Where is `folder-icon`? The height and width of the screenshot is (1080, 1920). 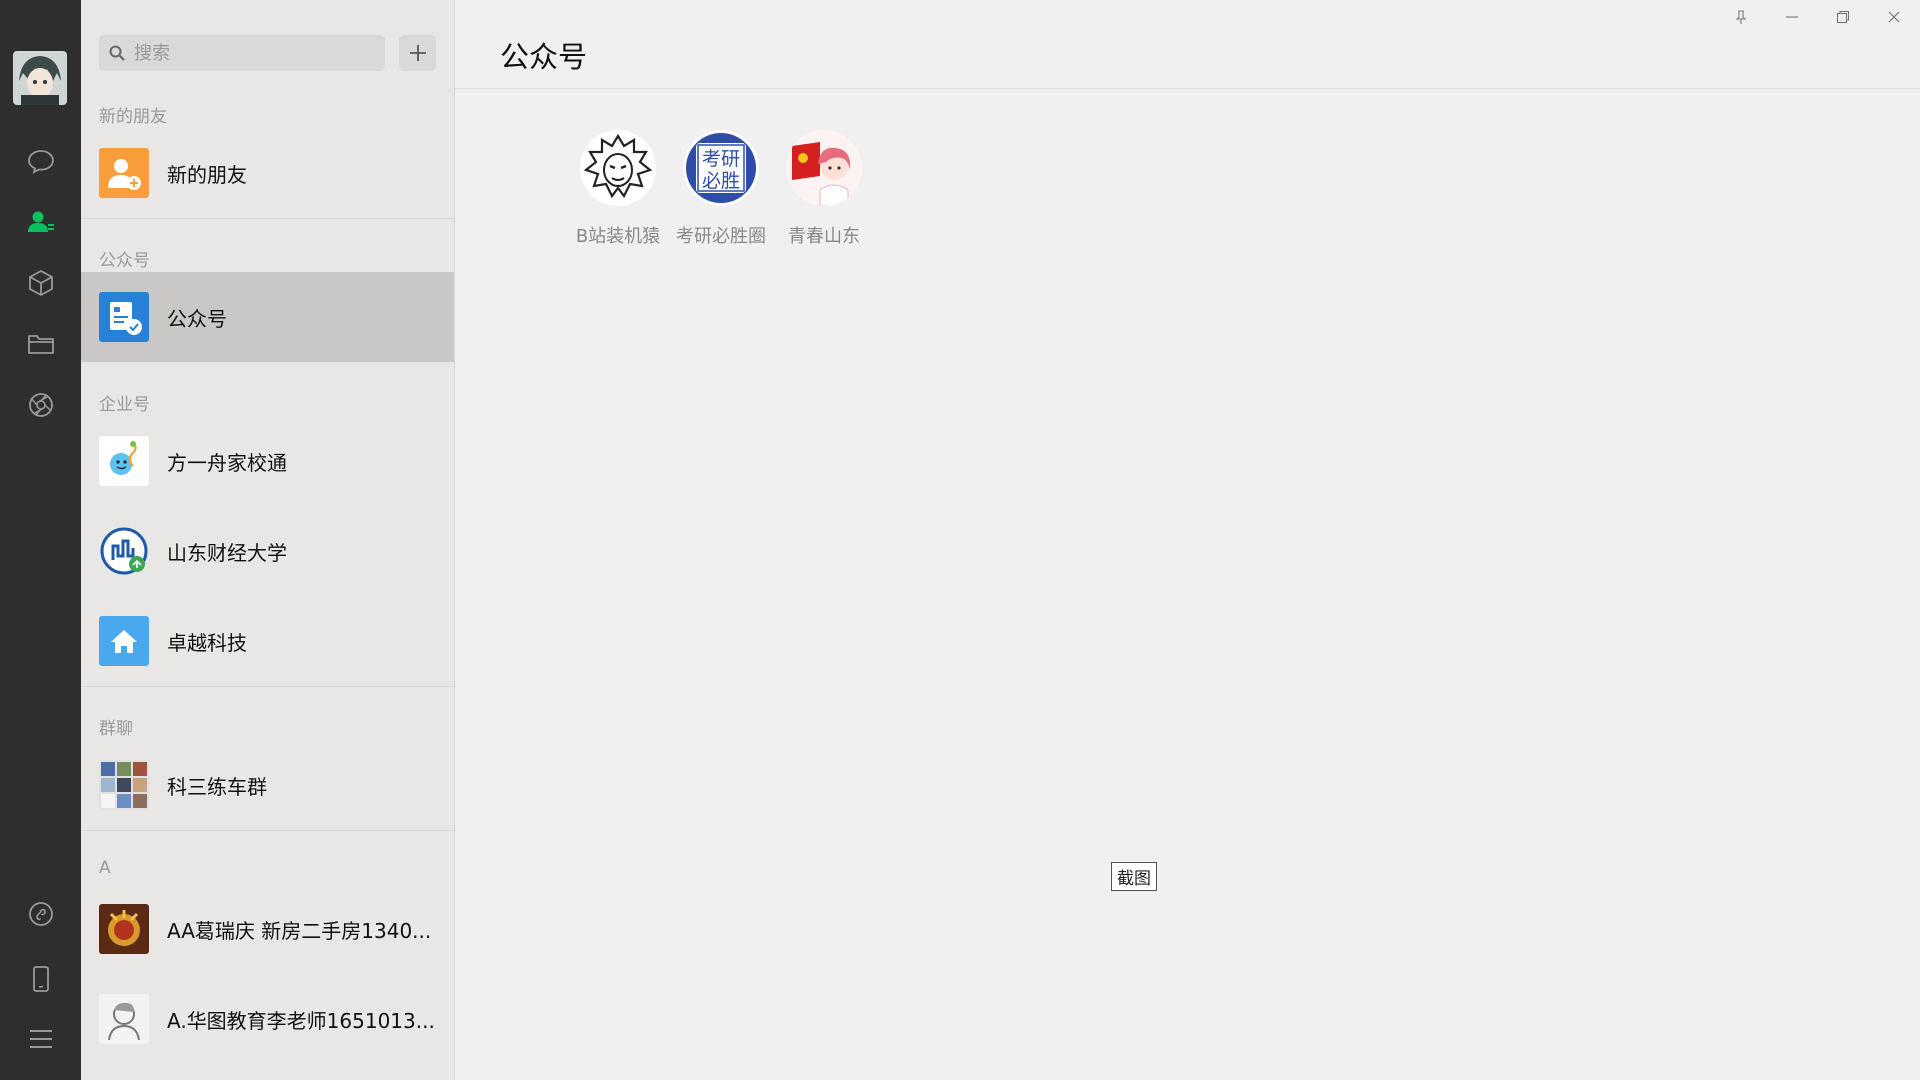 folder-icon is located at coordinates (40, 344).